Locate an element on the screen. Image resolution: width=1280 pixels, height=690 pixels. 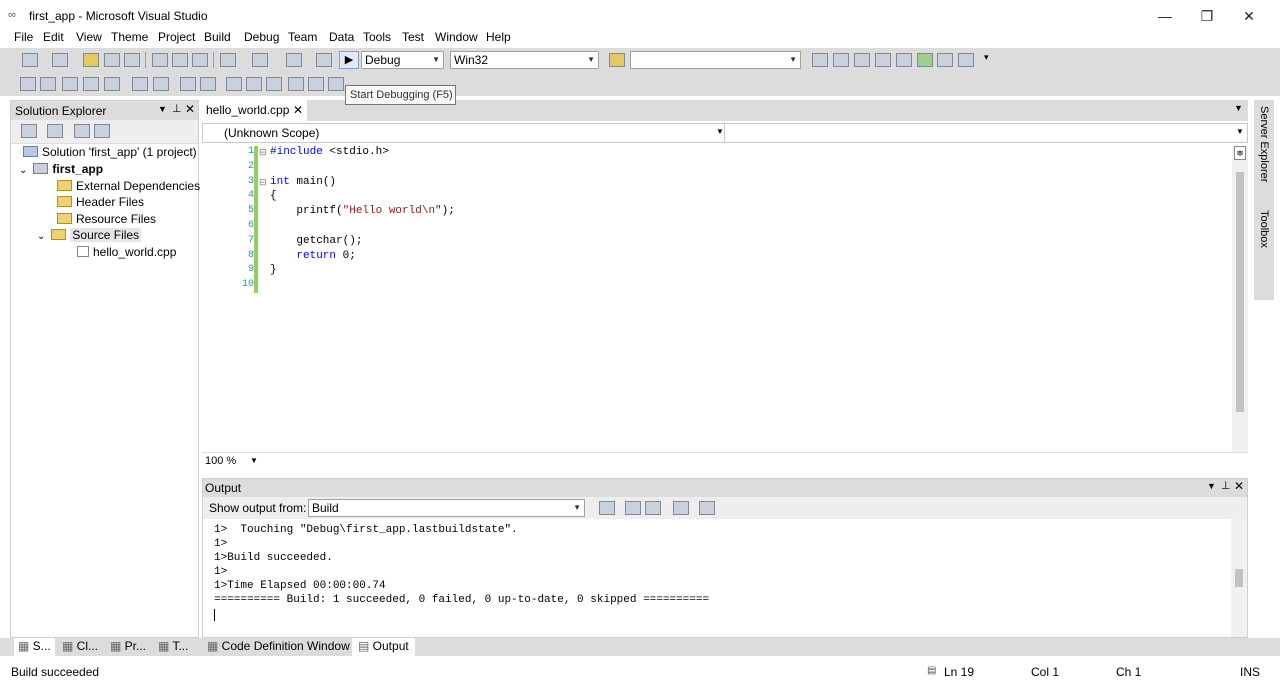
menu-project: Project is located at coordinates (176, 39).